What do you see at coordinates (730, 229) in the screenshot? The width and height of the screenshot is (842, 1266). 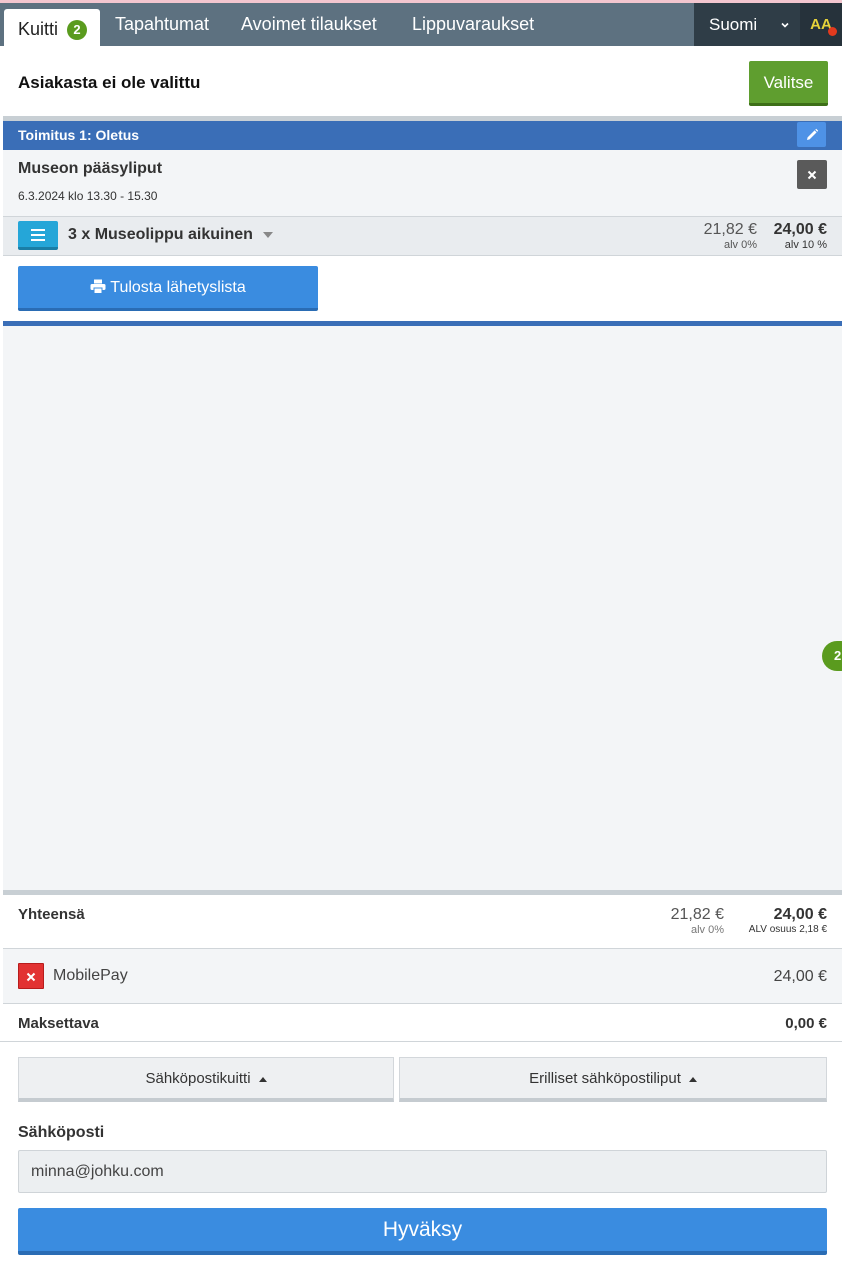 I see `net-price-value: 21,82 €` at bounding box center [730, 229].